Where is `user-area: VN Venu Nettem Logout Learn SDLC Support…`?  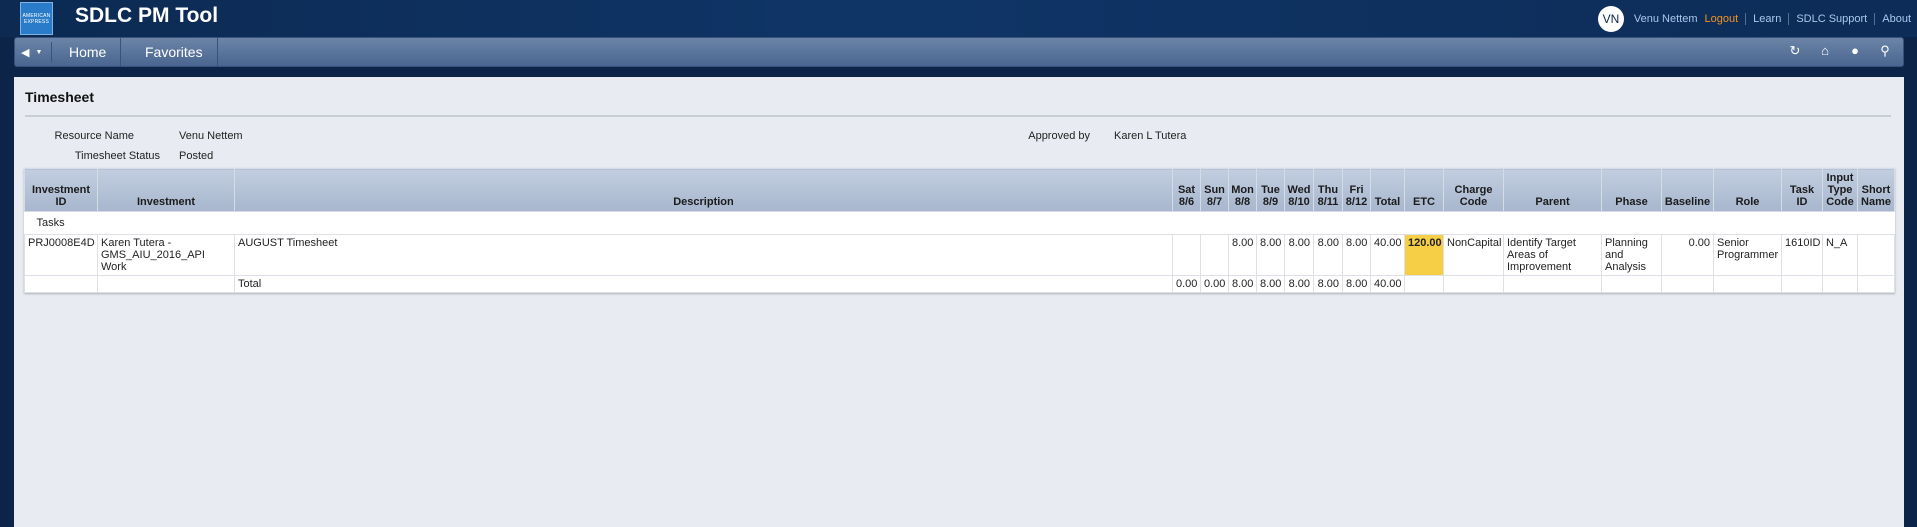
user-area: VN Venu Nettem Logout Learn SDLC Support… is located at coordinates (1757, 18).